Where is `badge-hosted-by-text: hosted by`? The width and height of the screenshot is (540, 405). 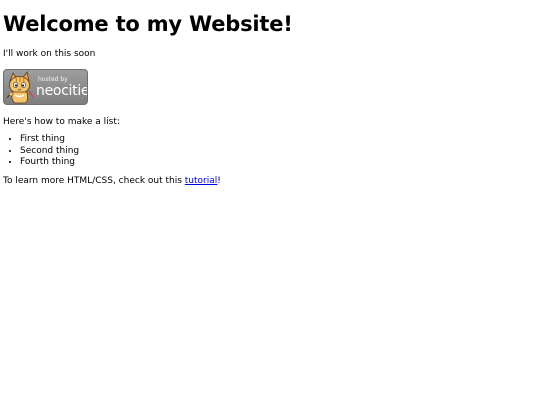 badge-hosted-by-text: hosted by is located at coordinates (53, 79).